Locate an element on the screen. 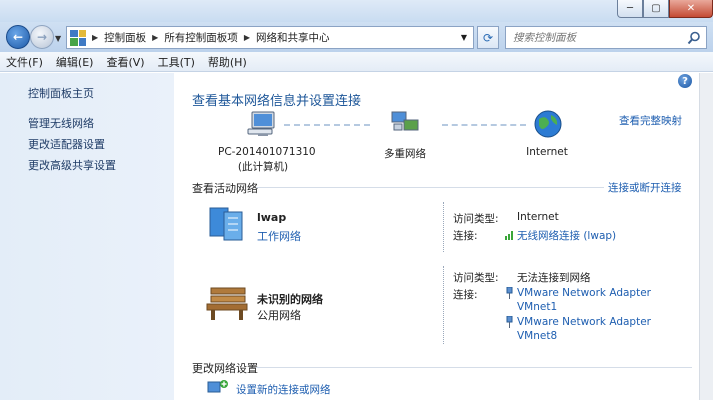  sidebar-item-control-panel-home: 控制面板主页 is located at coordinates (61, 93).